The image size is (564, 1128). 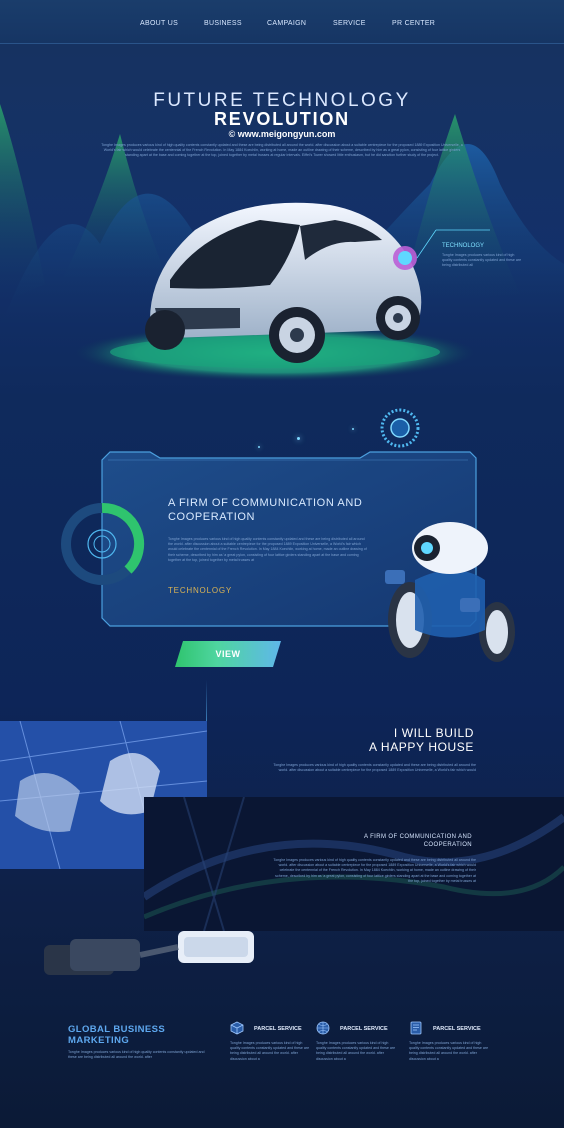 What do you see at coordinates (265, 510) in the screenshot?
I see `panel-title: A FIRM OF COMMUNICATION AND COOPERATION` at bounding box center [265, 510].